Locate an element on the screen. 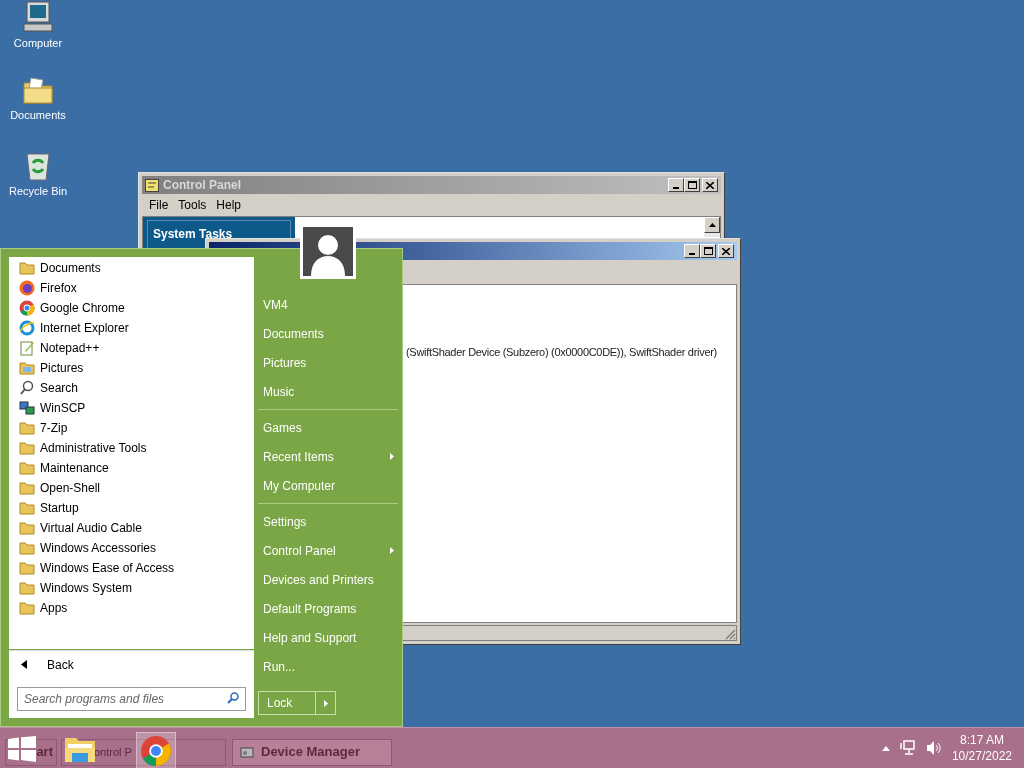 This screenshot has width=1024, height=768. desktop-icon-label: Recycle Bin is located at coordinates (38, 191).